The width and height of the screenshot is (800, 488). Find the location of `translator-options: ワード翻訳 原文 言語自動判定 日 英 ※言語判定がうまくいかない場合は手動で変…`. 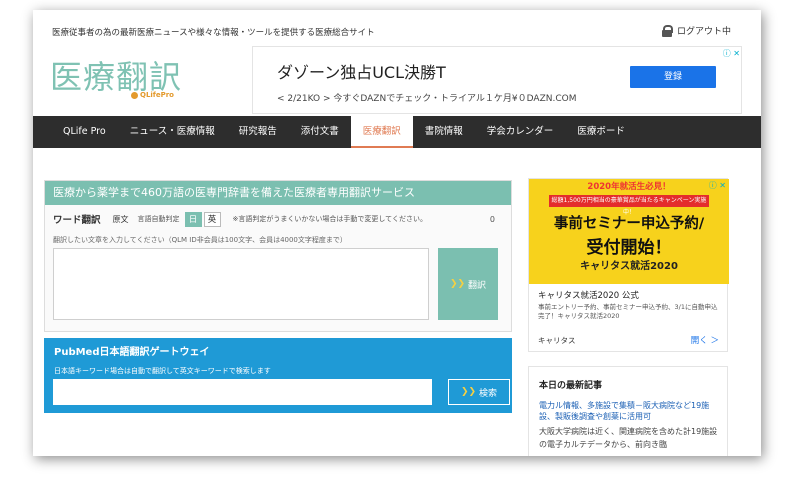

translator-options: ワード翻訳 原文 言語自動判定 日 英 ※言語判定がうまくいかない場合は手動で変… is located at coordinates (278, 219).